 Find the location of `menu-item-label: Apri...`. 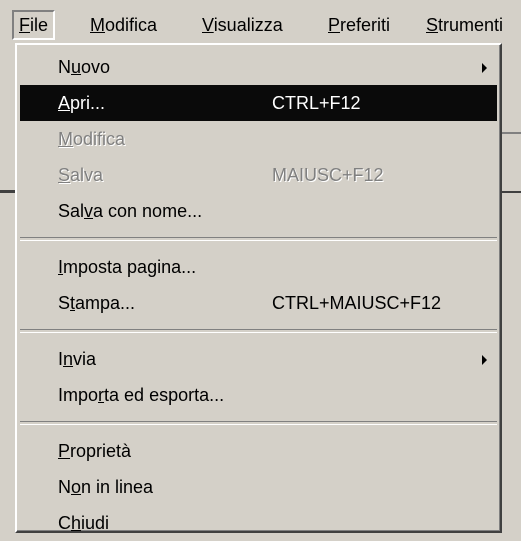

menu-item-label: Apri... is located at coordinates (82, 103).